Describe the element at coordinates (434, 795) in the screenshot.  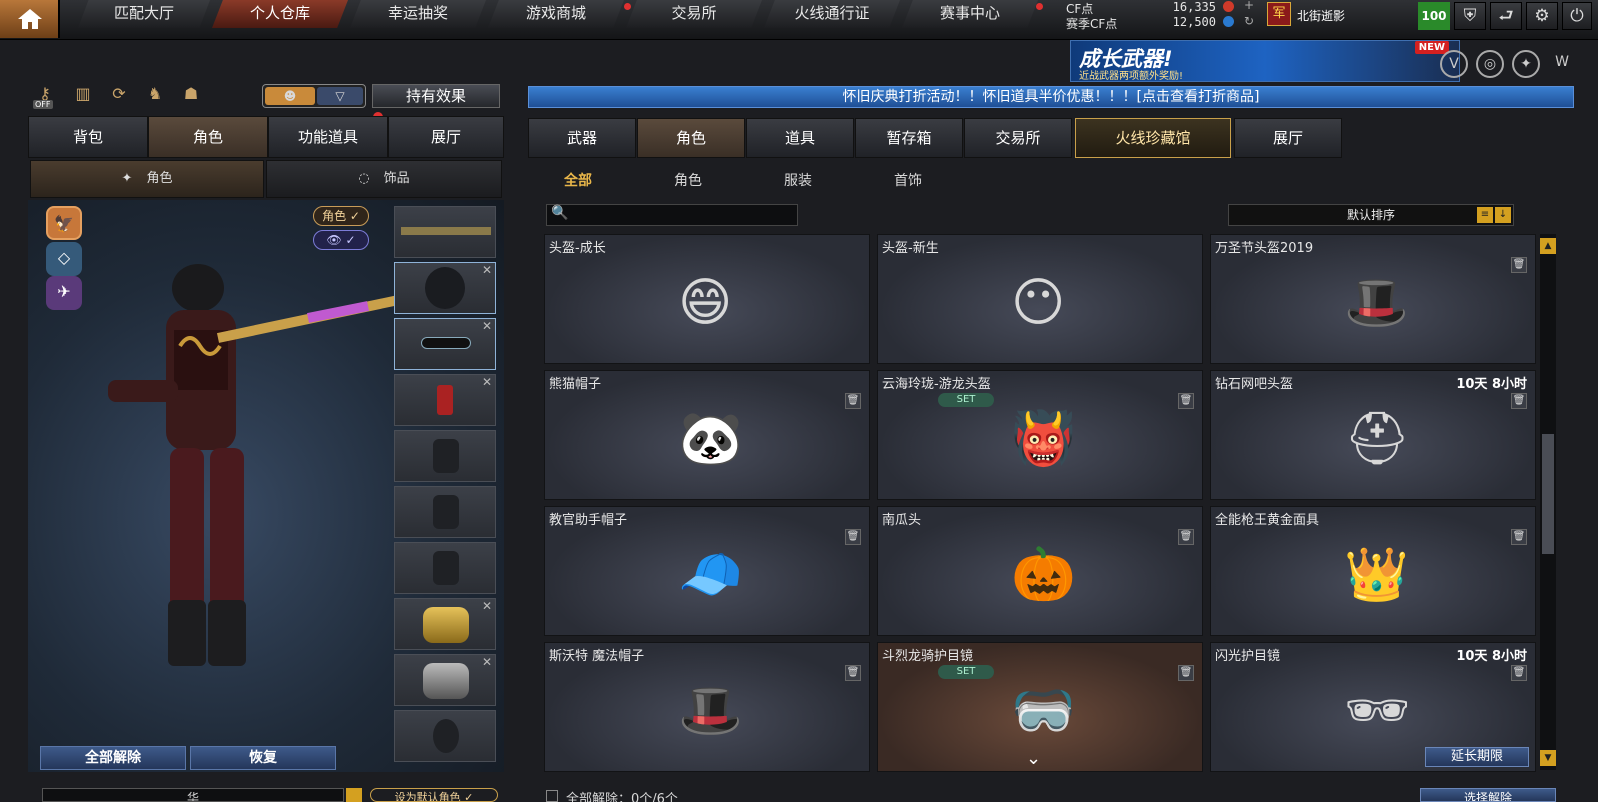
I see `set-default-character-button: 设为默认角色 ✓` at that location.